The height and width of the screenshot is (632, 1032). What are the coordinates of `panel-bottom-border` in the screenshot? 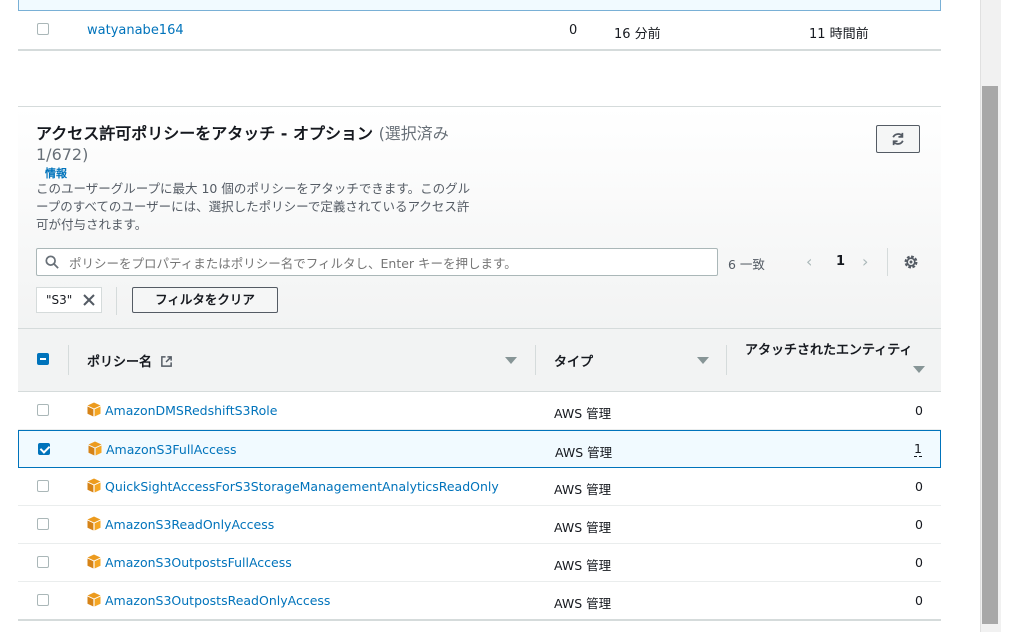 It's located at (479, 620).